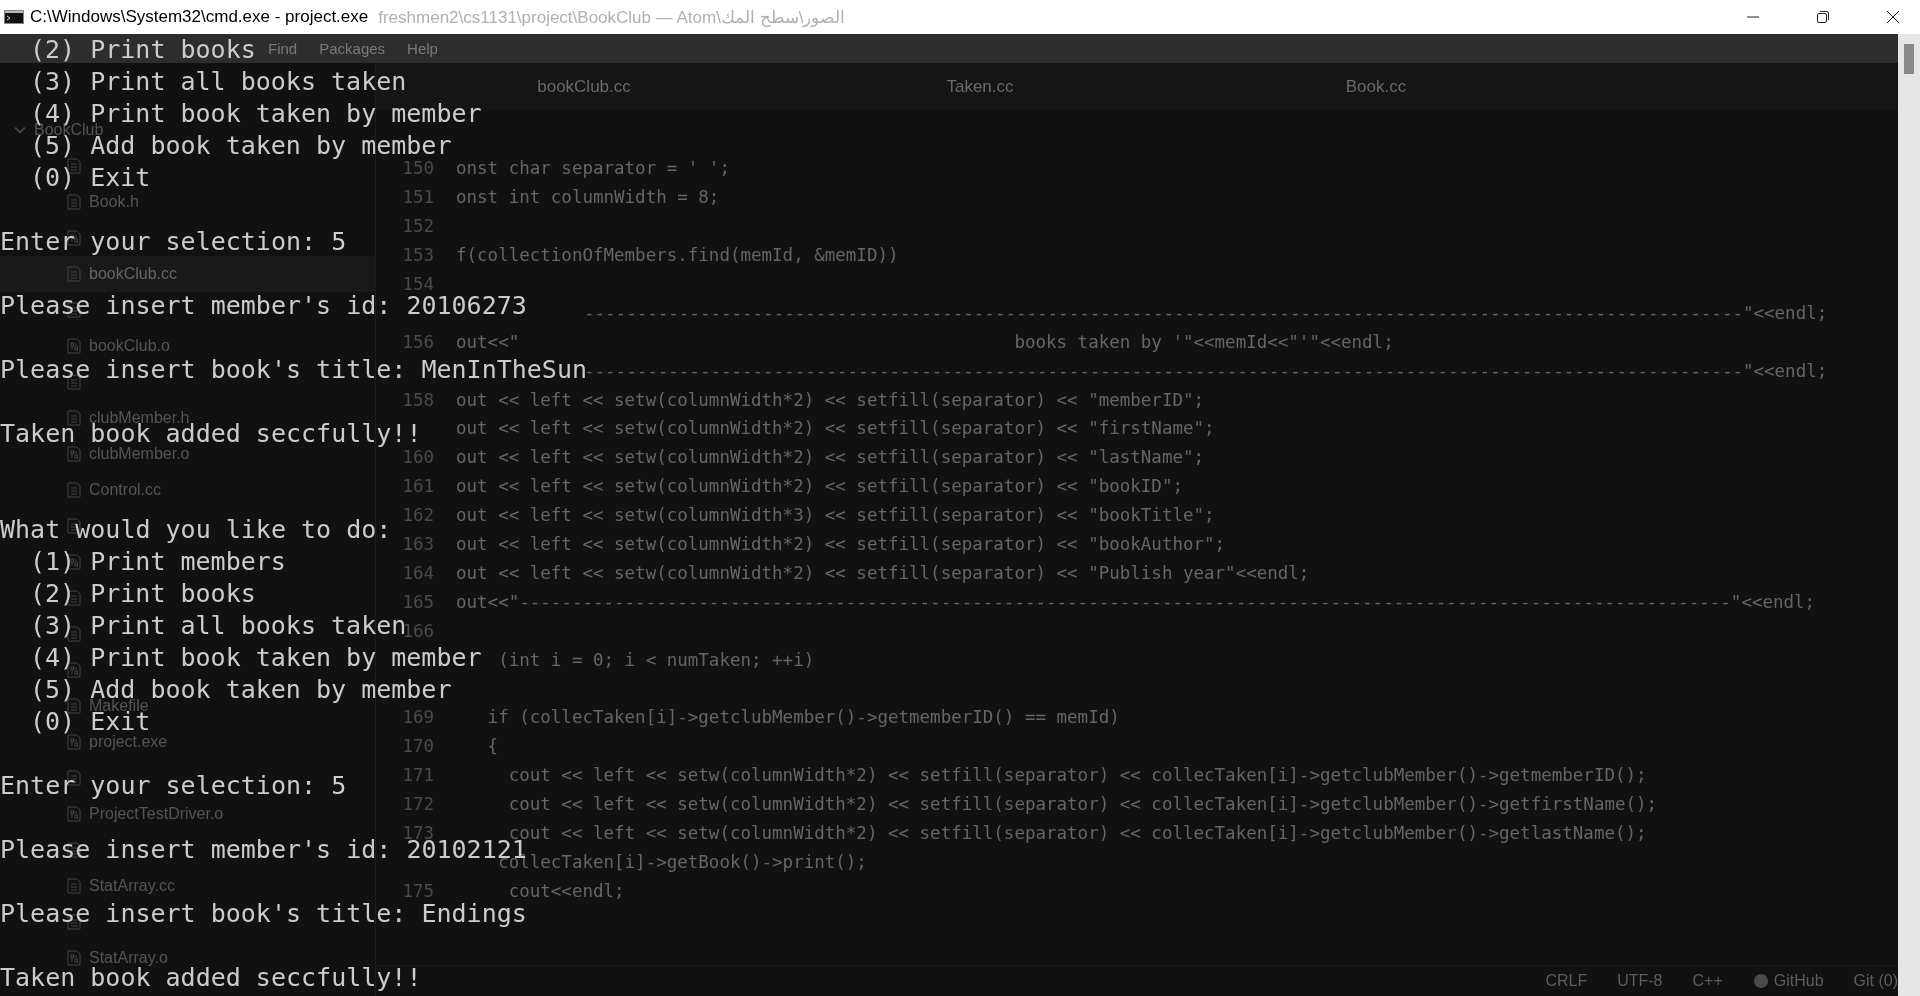 The height and width of the screenshot is (996, 1920). I want to click on editor-tab: Taken.cc, so click(980, 86).